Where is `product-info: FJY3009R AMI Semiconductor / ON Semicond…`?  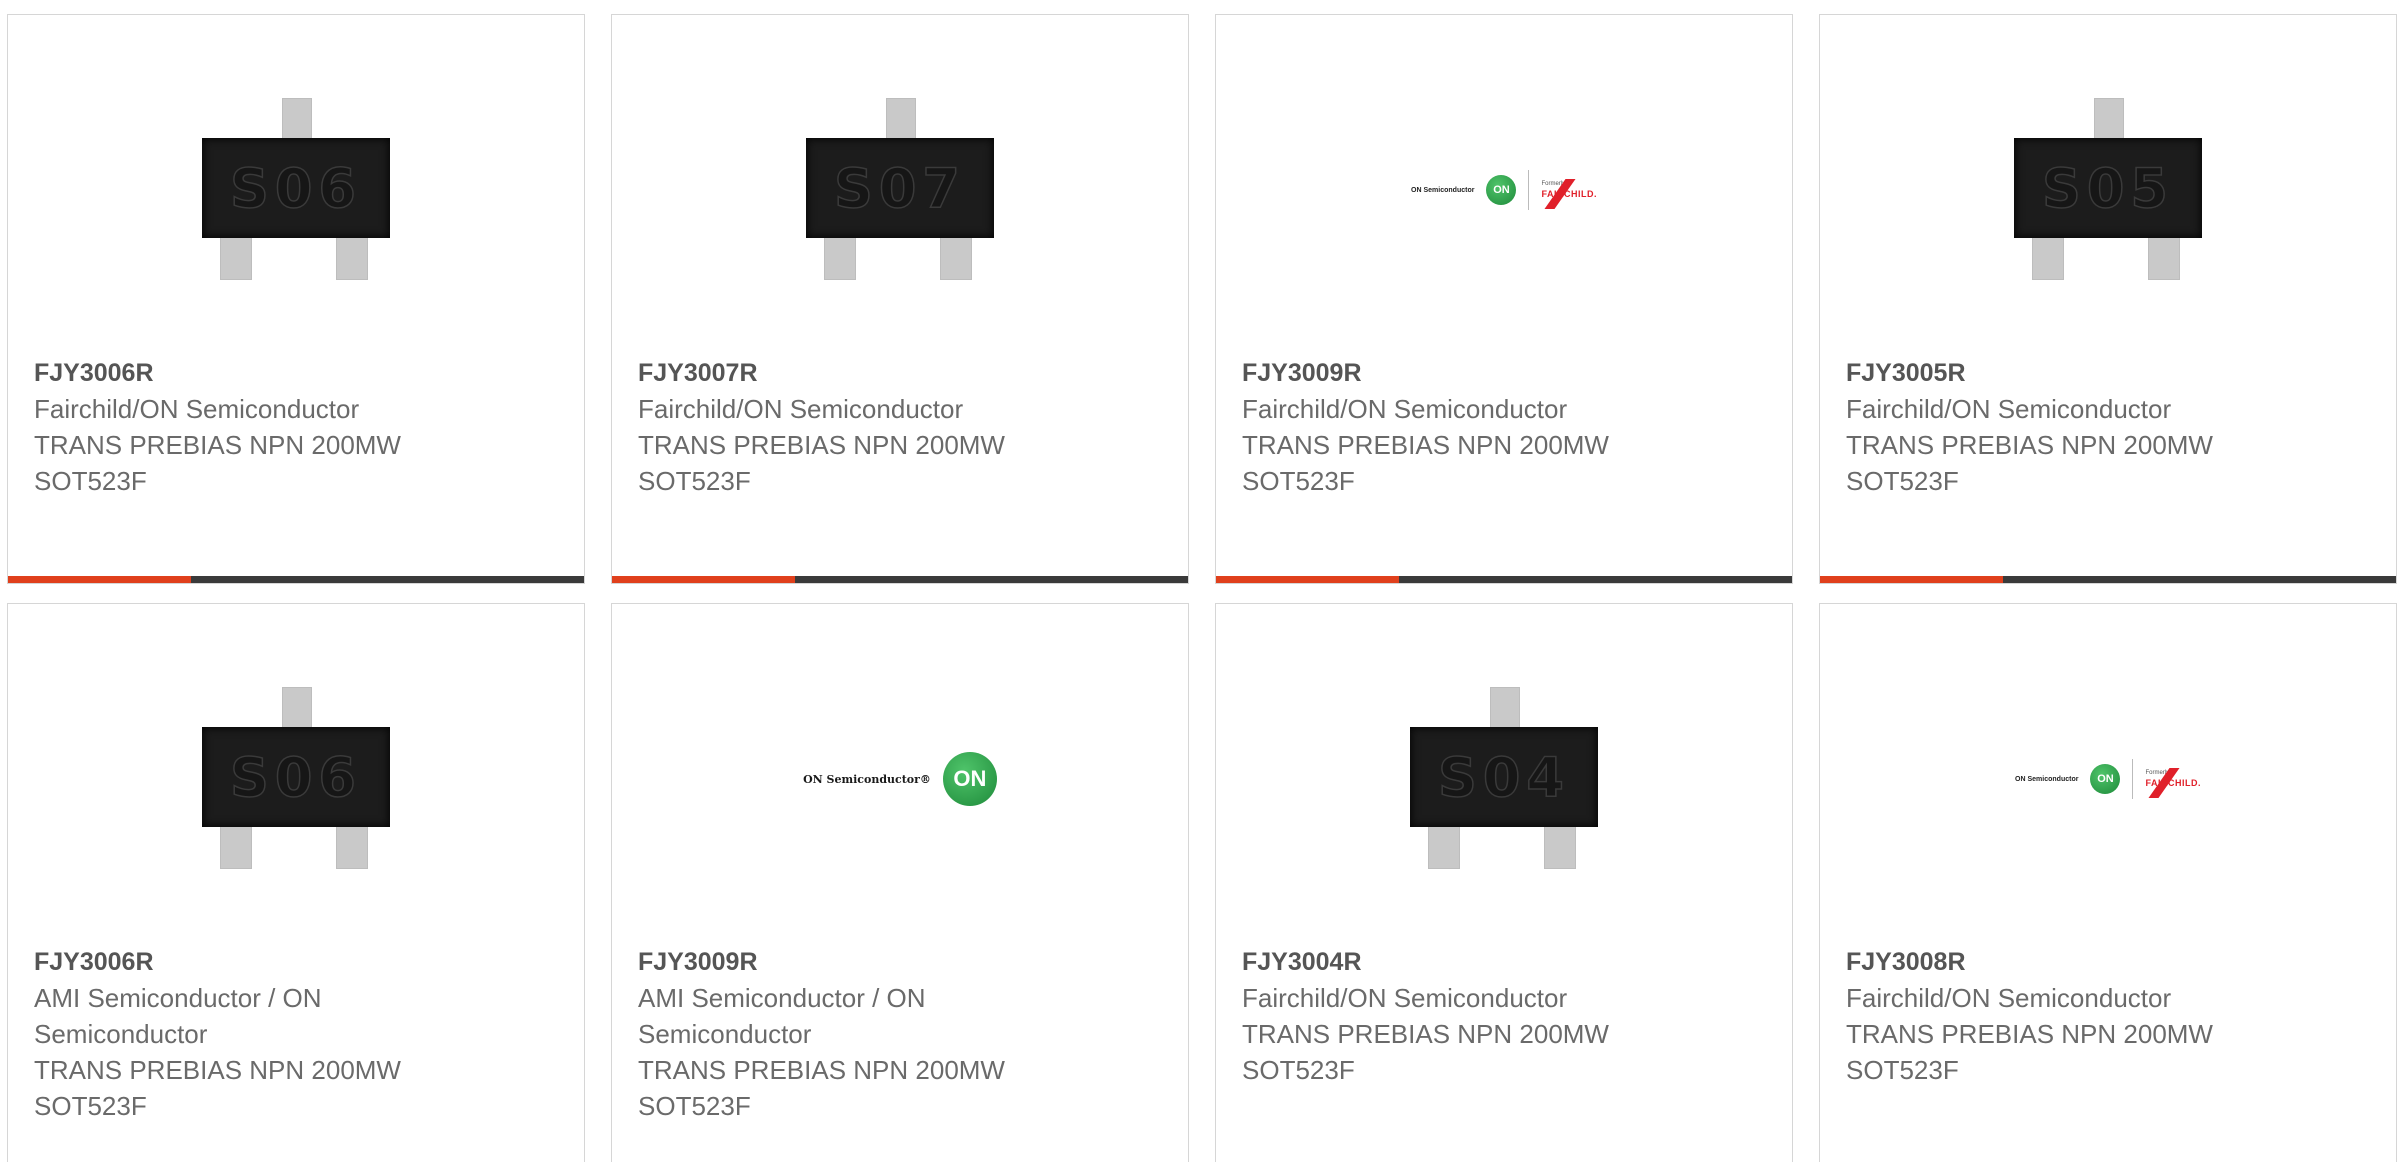 product-info: FJY3009R AMI Semiconductor / ON Semicond… is located at coordinates (900, 1034).